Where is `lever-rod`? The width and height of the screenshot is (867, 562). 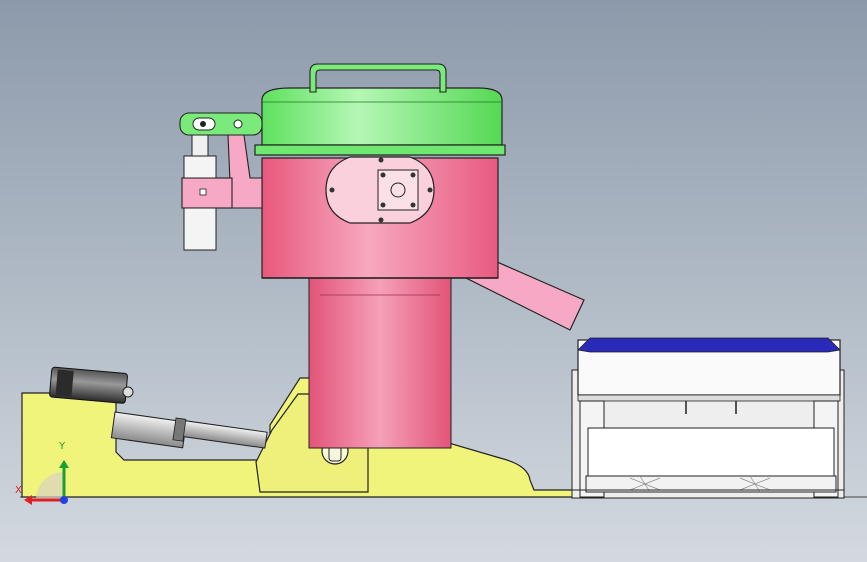 lever-rod is located at coordinates (200, 146).